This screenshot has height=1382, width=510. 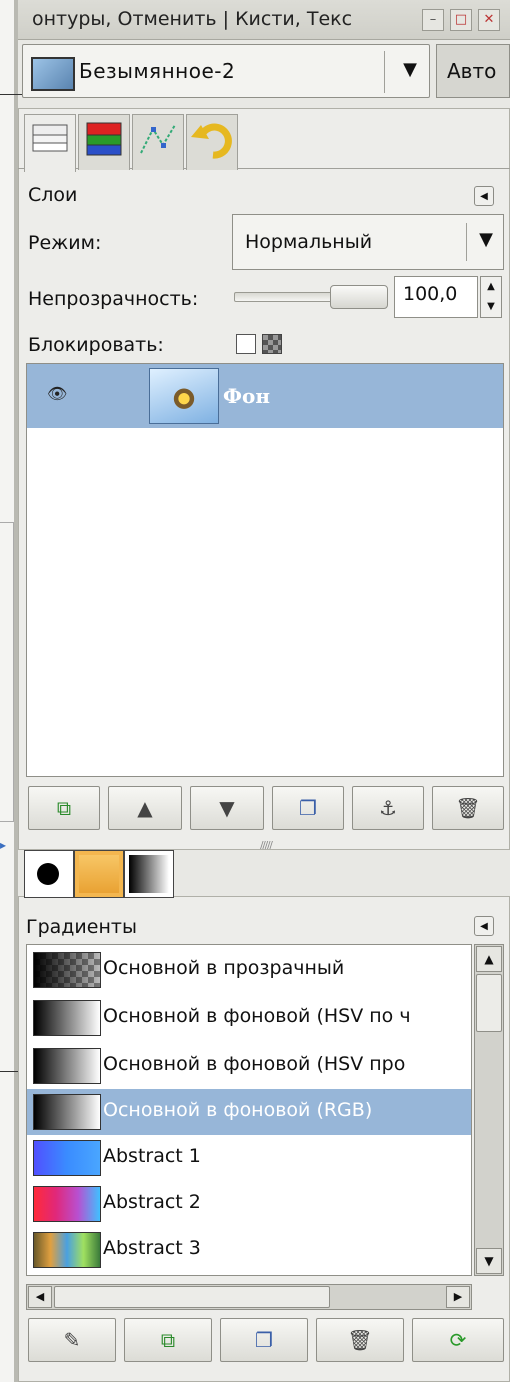 What do you see at coordinates (489, 959) in the screenshot?
I see `scroll-up-icon: ▲` at bounding box center [489, 959].